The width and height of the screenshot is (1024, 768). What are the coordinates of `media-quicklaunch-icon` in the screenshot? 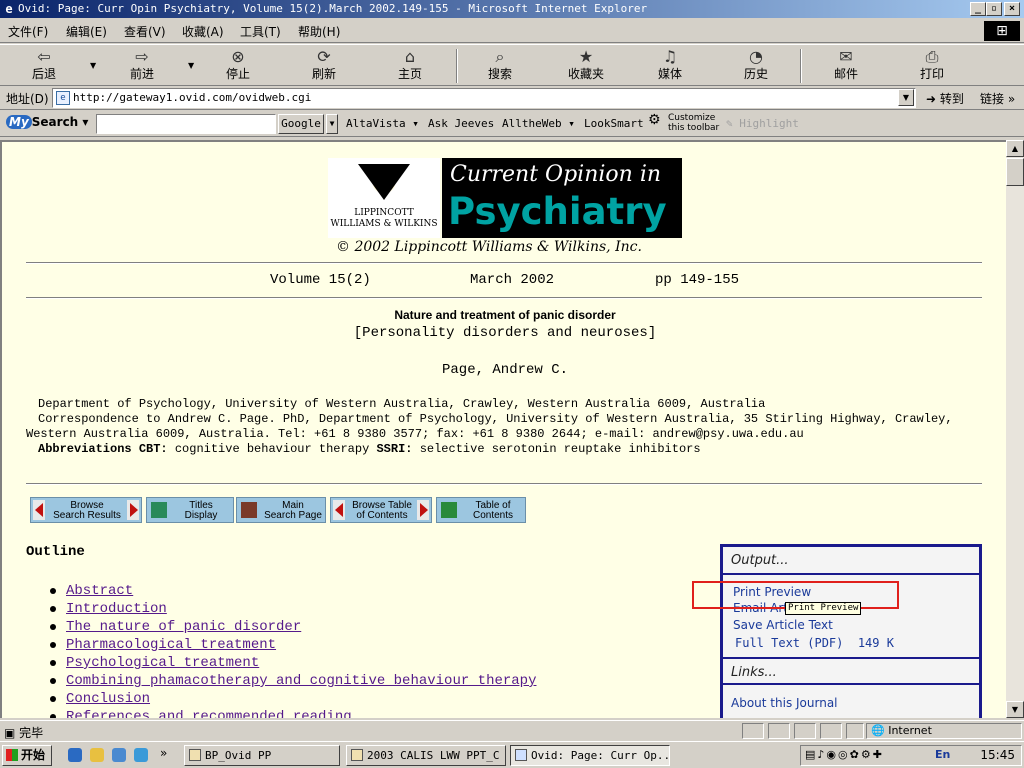 It's located at (141, 755).